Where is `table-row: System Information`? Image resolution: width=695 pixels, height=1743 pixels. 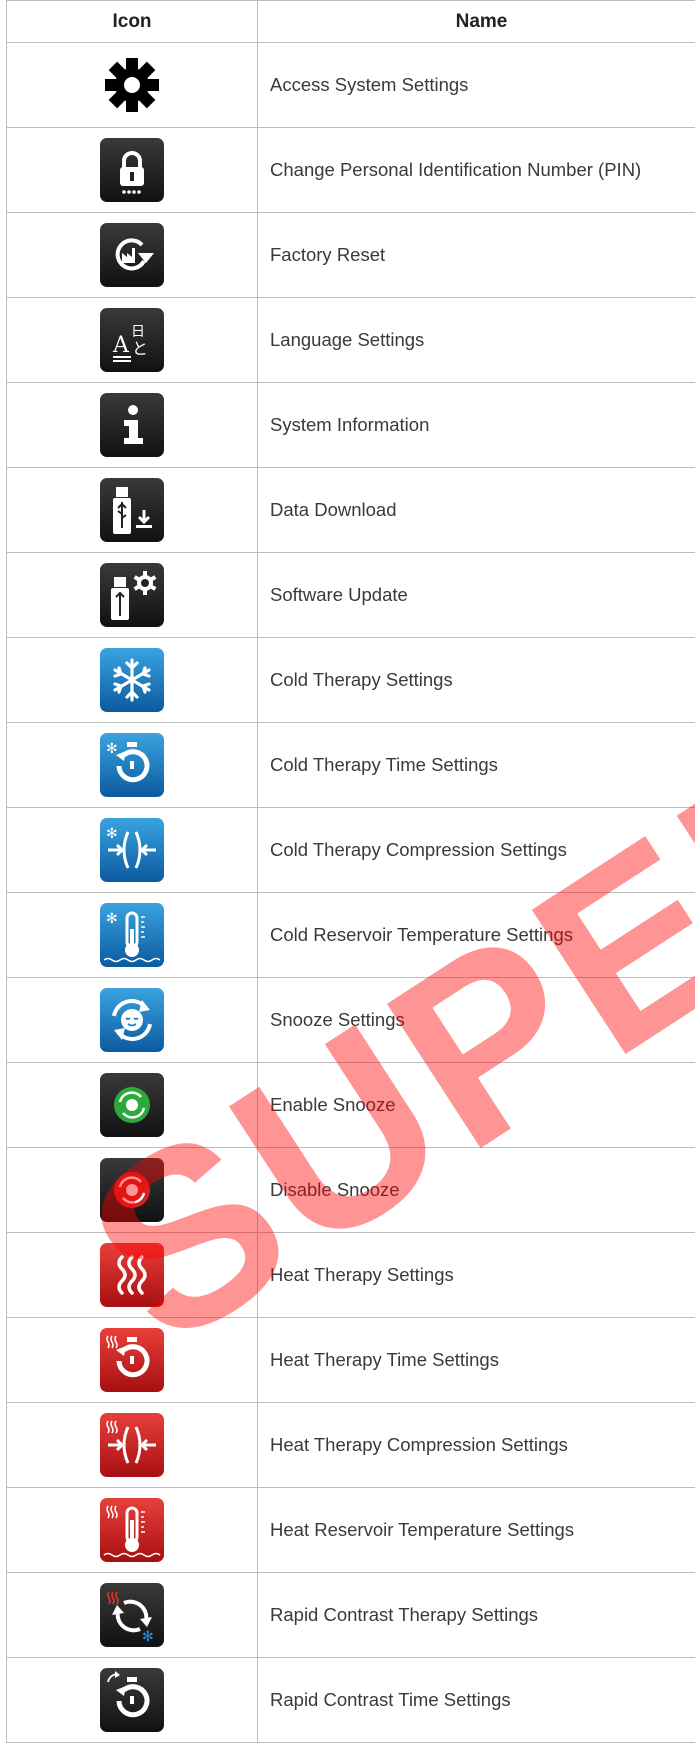 table-row: System Information is located at coordinates (350, 425).